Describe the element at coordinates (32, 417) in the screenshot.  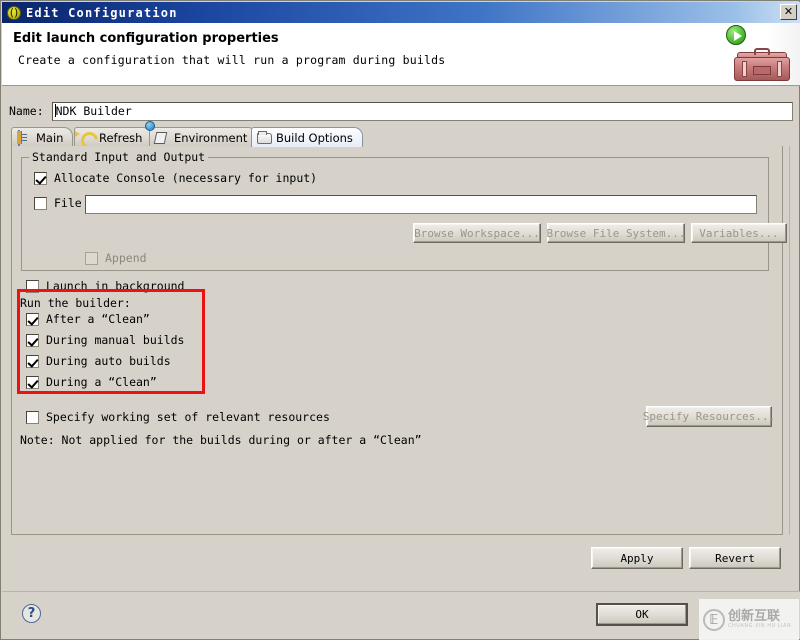
I see `specify-working-set-checkbox` at that location.